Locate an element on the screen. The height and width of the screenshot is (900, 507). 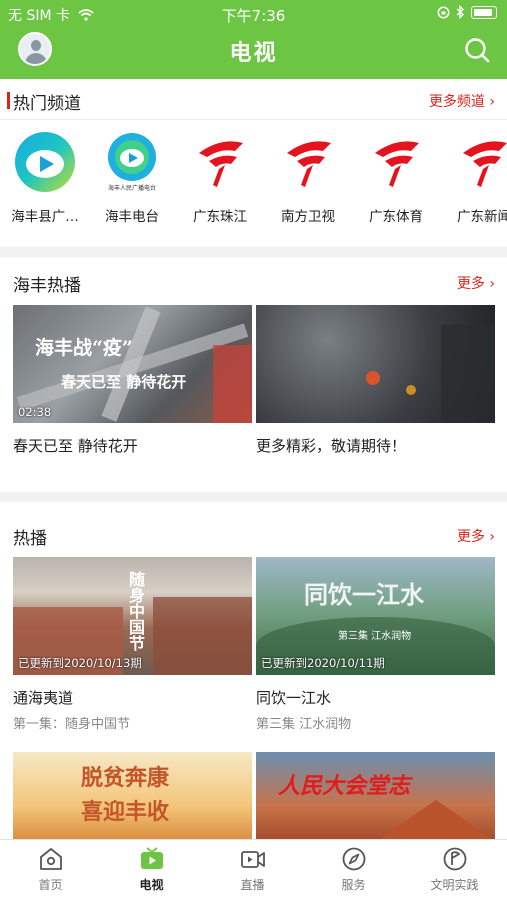
update-badge: 已更新到2020/10/11期 is located at coordinates (323, 663).